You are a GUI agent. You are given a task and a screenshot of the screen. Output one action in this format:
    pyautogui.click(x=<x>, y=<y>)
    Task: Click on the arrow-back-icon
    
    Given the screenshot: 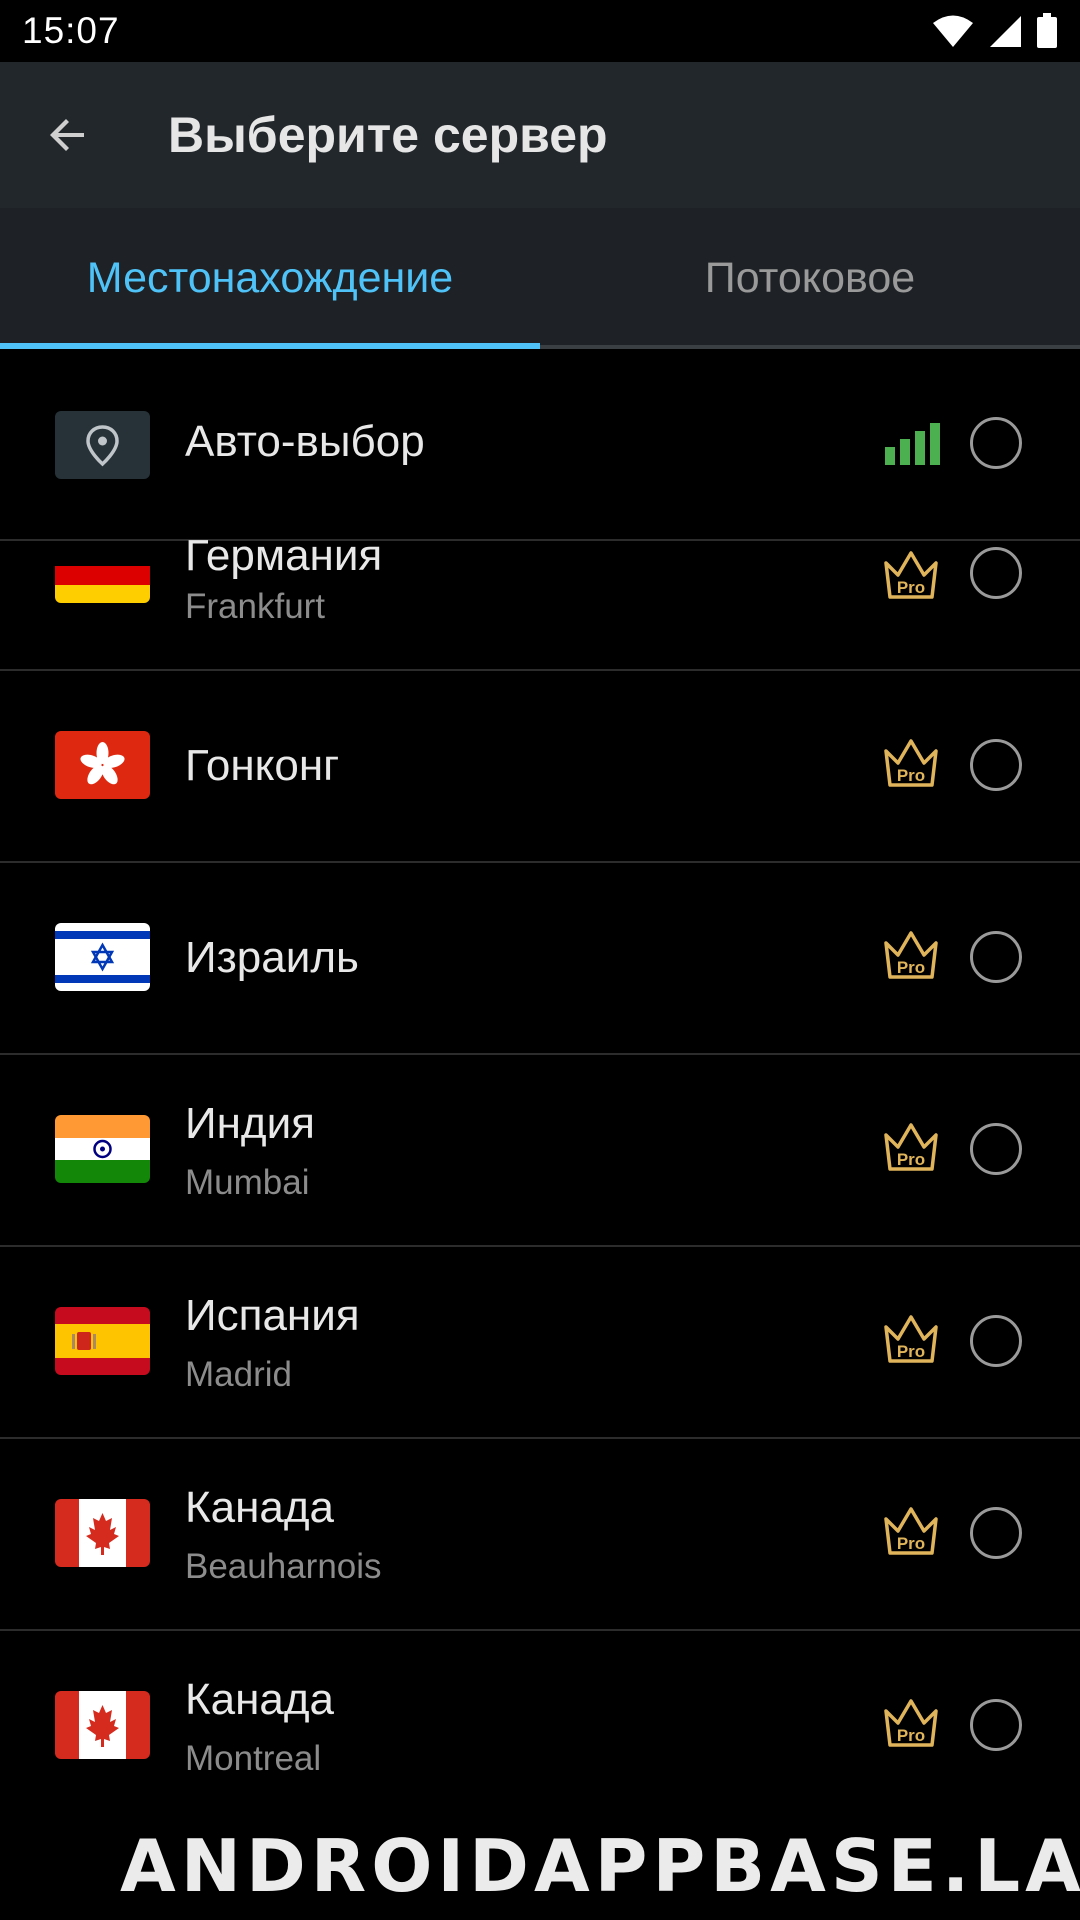 What is the action you would take?
    pyautogui.click(x=67, y=135)
    